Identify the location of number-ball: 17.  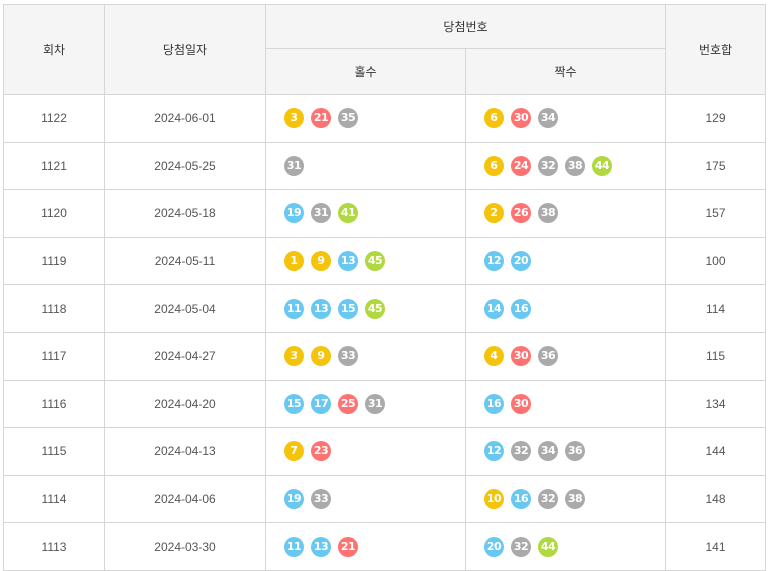
(321, 403).